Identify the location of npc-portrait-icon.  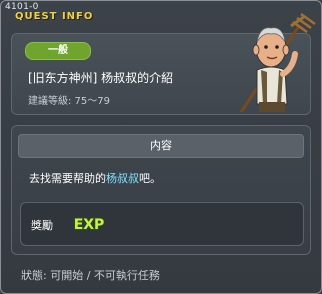
(277, 62).